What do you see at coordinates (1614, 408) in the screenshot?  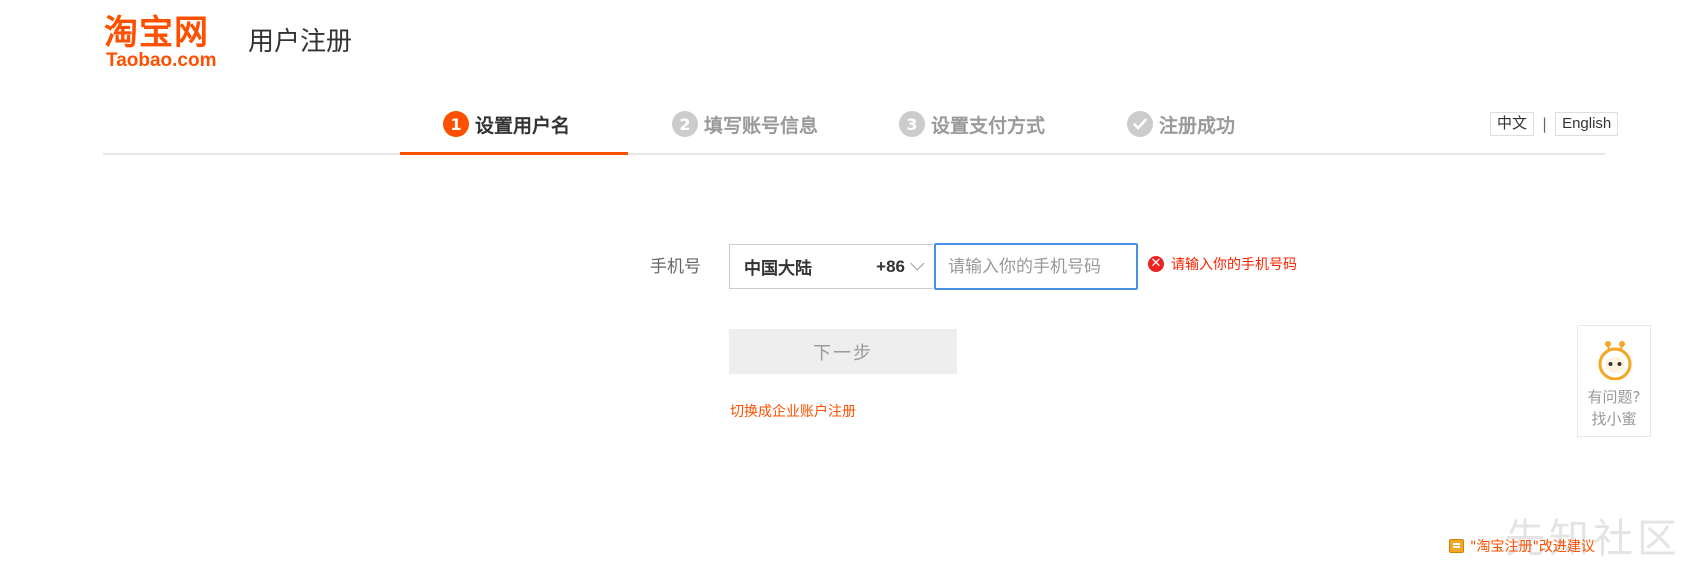 I see `help-text: 有问题? 找小蜜` at bounding box center [1614, 408].